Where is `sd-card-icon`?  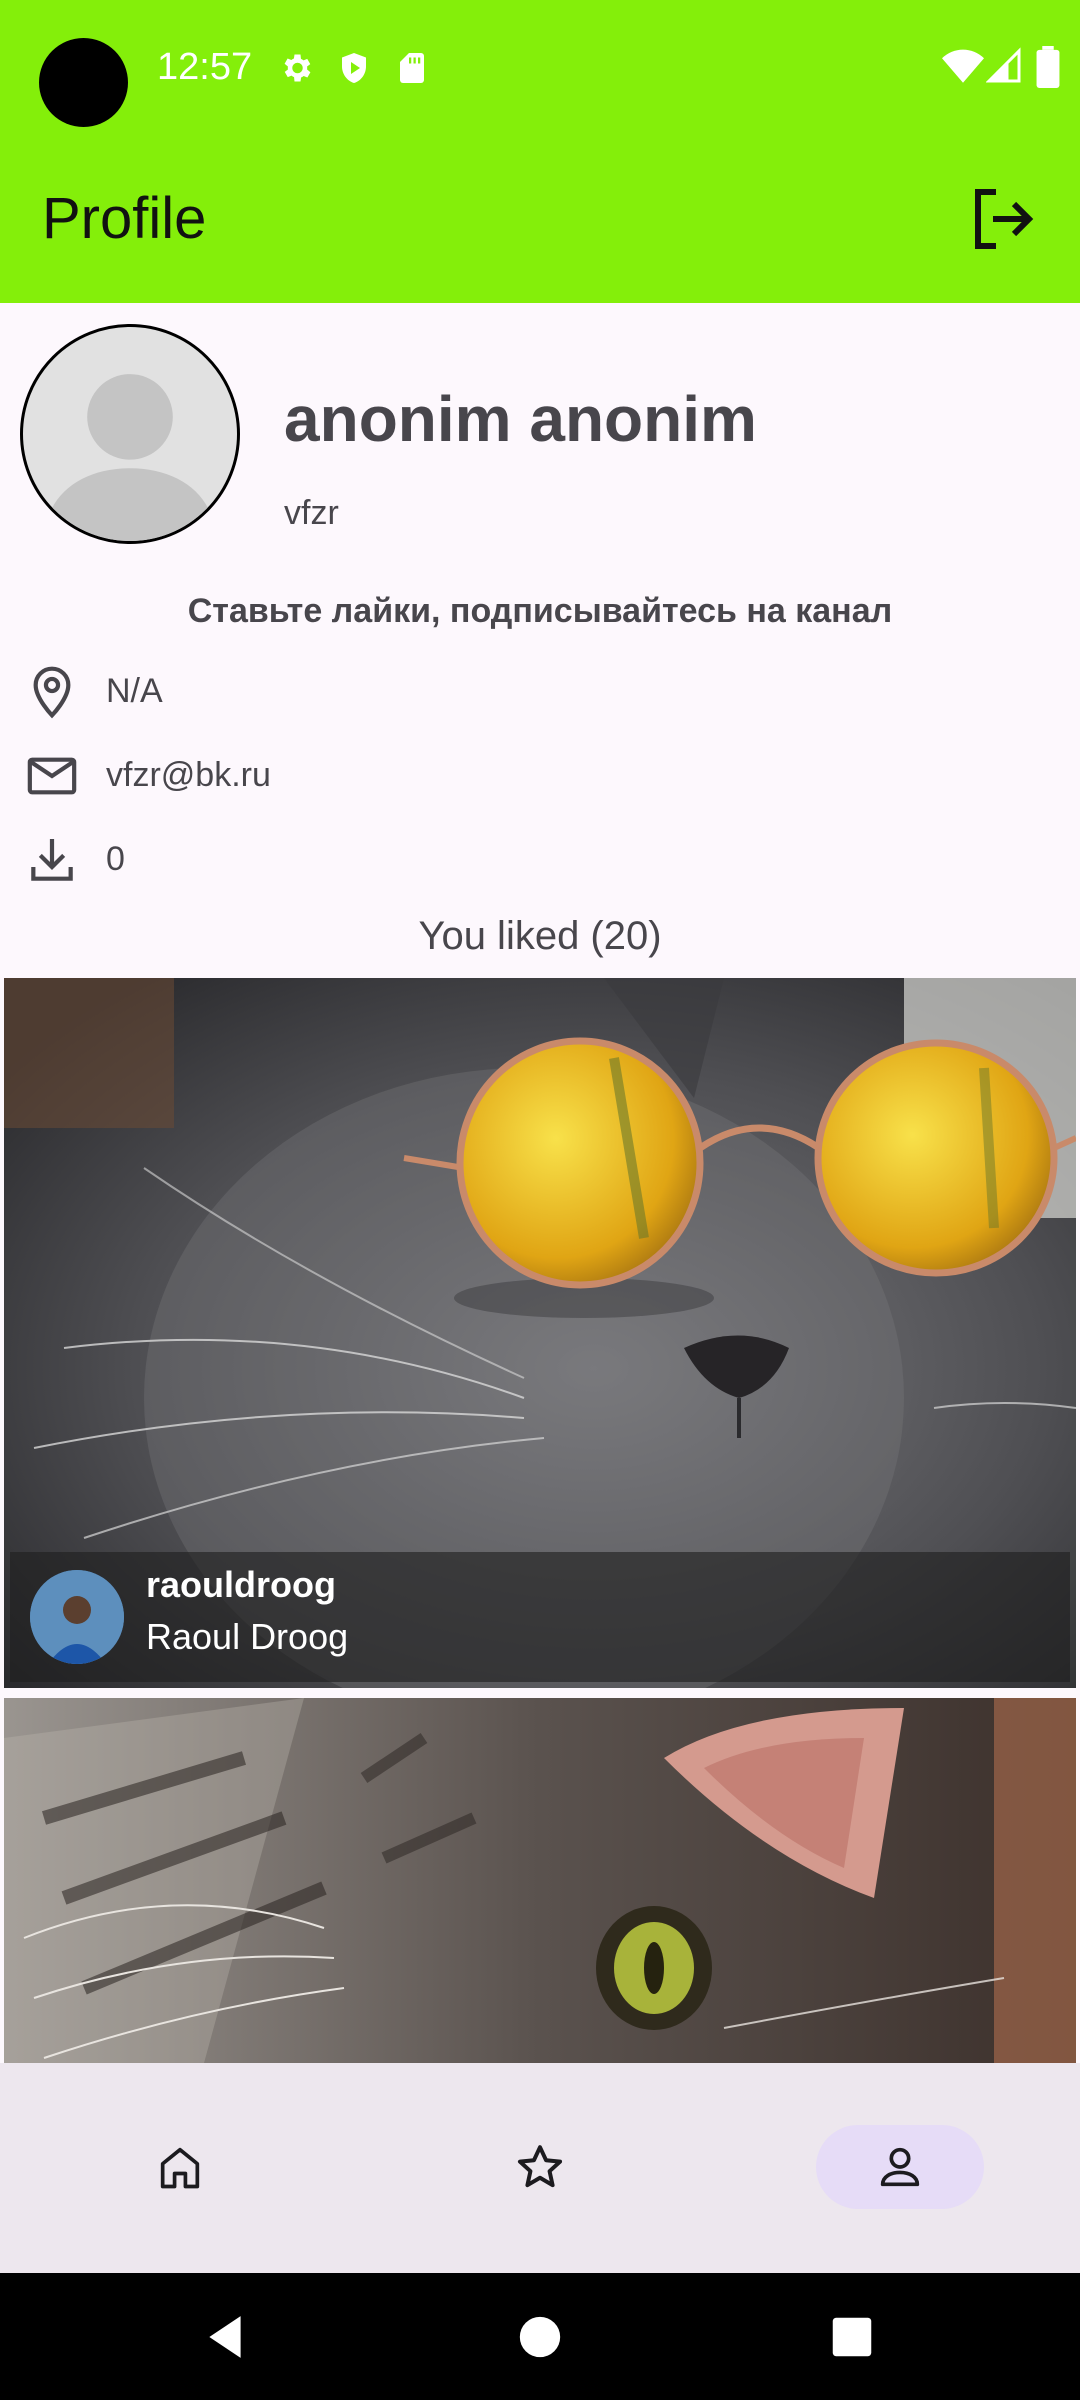
sd-card-icon is located at coordinates (412, 68).